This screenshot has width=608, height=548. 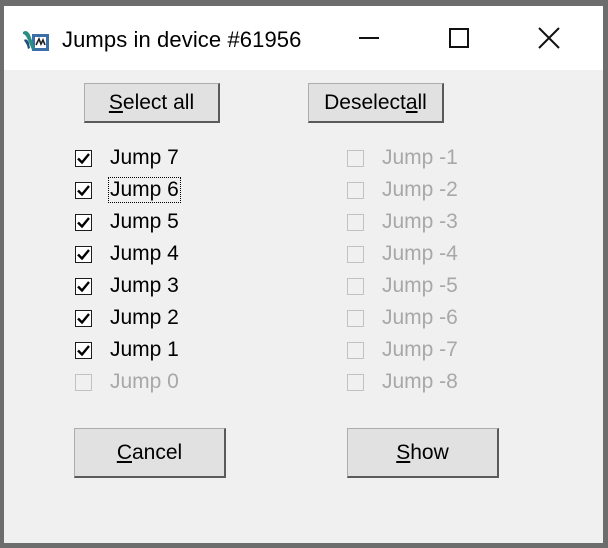 I want to click on jump-checkbox: Jump -1, so click(x=403, y=158).